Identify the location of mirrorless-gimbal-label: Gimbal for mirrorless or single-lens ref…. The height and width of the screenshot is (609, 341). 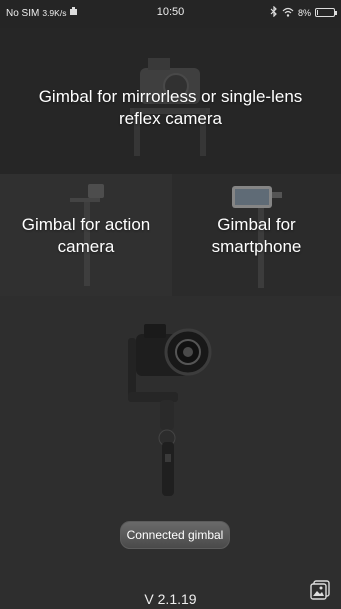
(170, 107).